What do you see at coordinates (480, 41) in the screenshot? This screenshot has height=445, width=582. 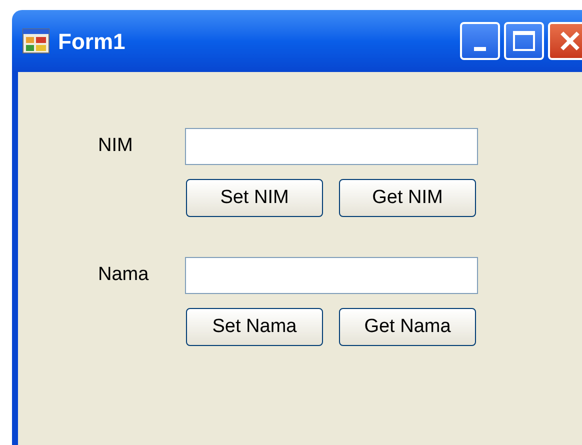 I see `minimize-button` at bounding box center [480, 41].